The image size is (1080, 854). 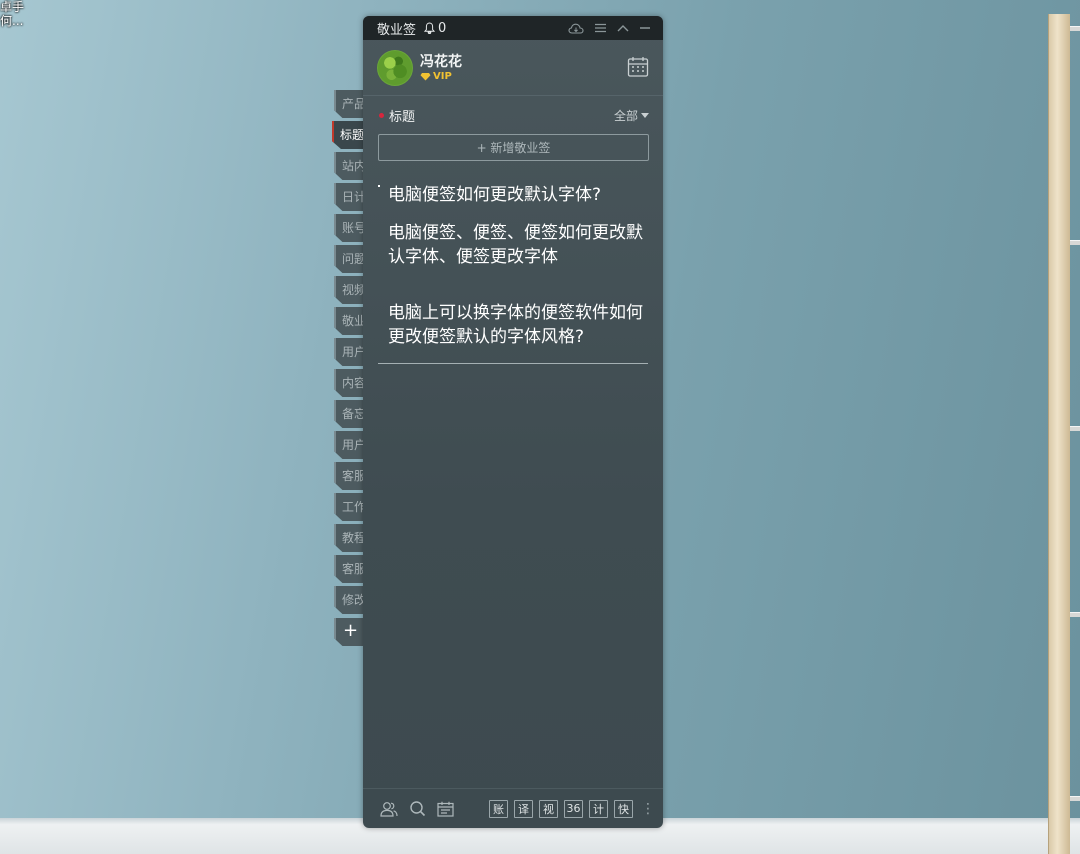 I want to click on category-tab: 修改, so click(x=349, y=600).